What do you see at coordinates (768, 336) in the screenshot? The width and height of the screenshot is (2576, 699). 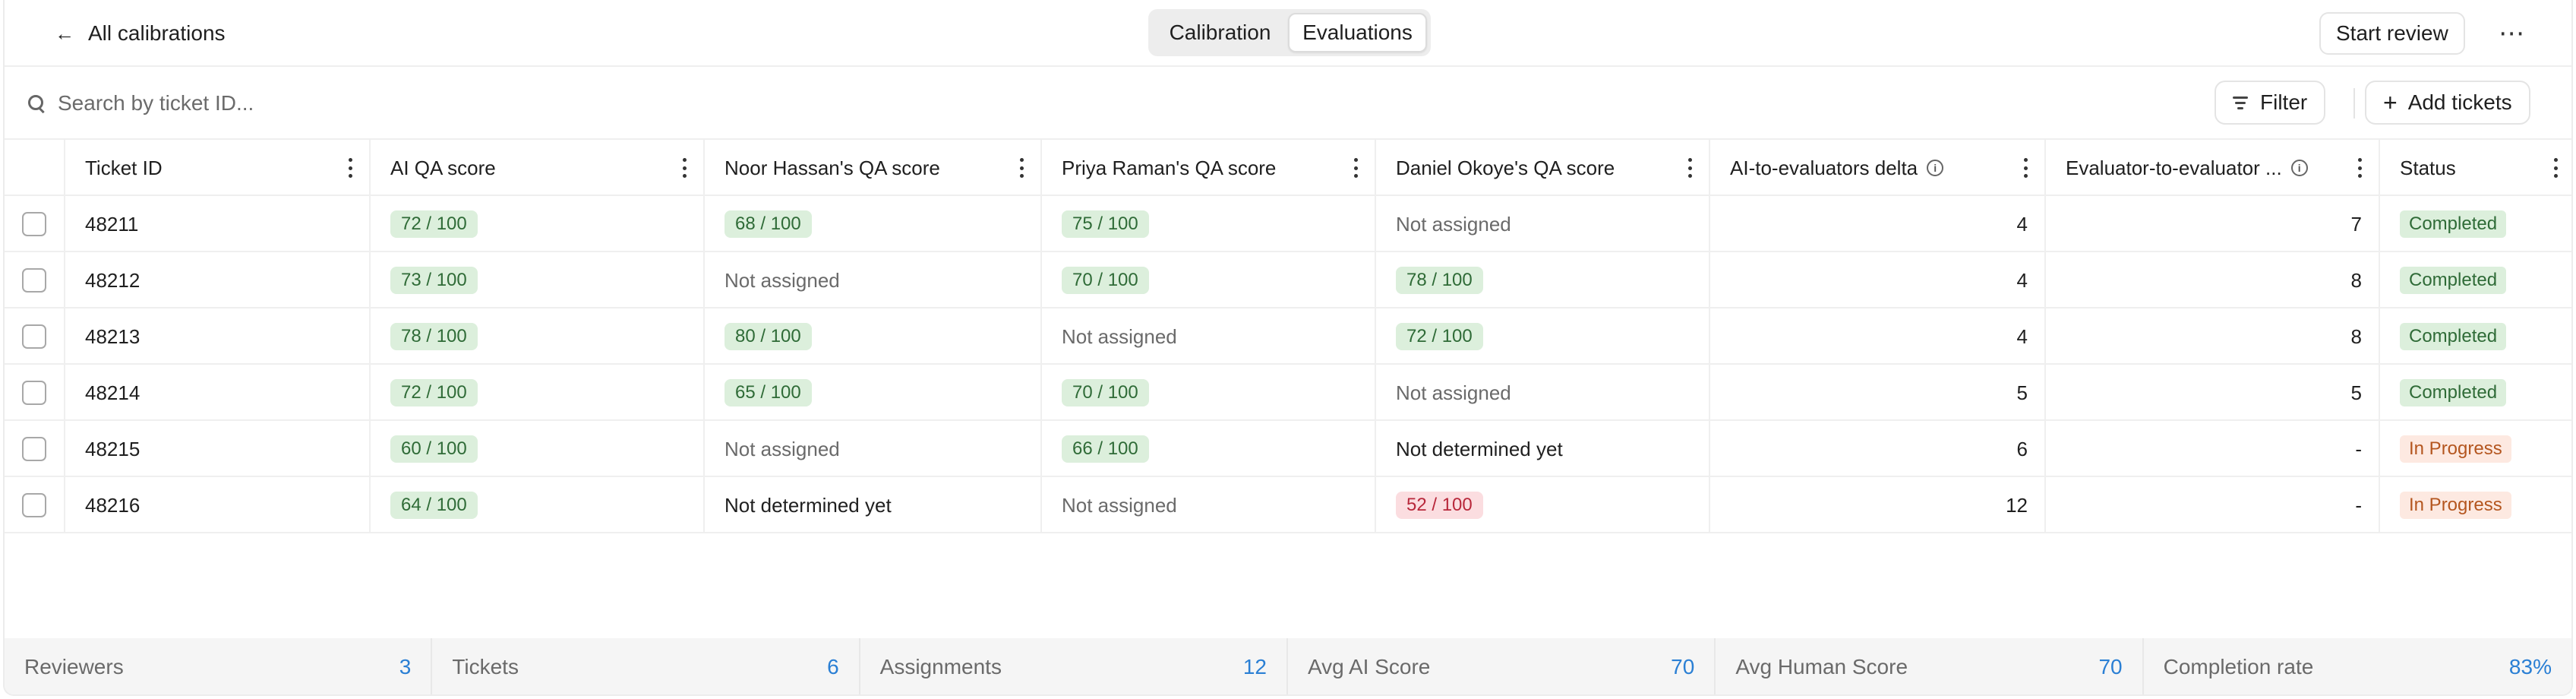 I see `score-pill: 80 / 100` at bounding box center [768, 336].